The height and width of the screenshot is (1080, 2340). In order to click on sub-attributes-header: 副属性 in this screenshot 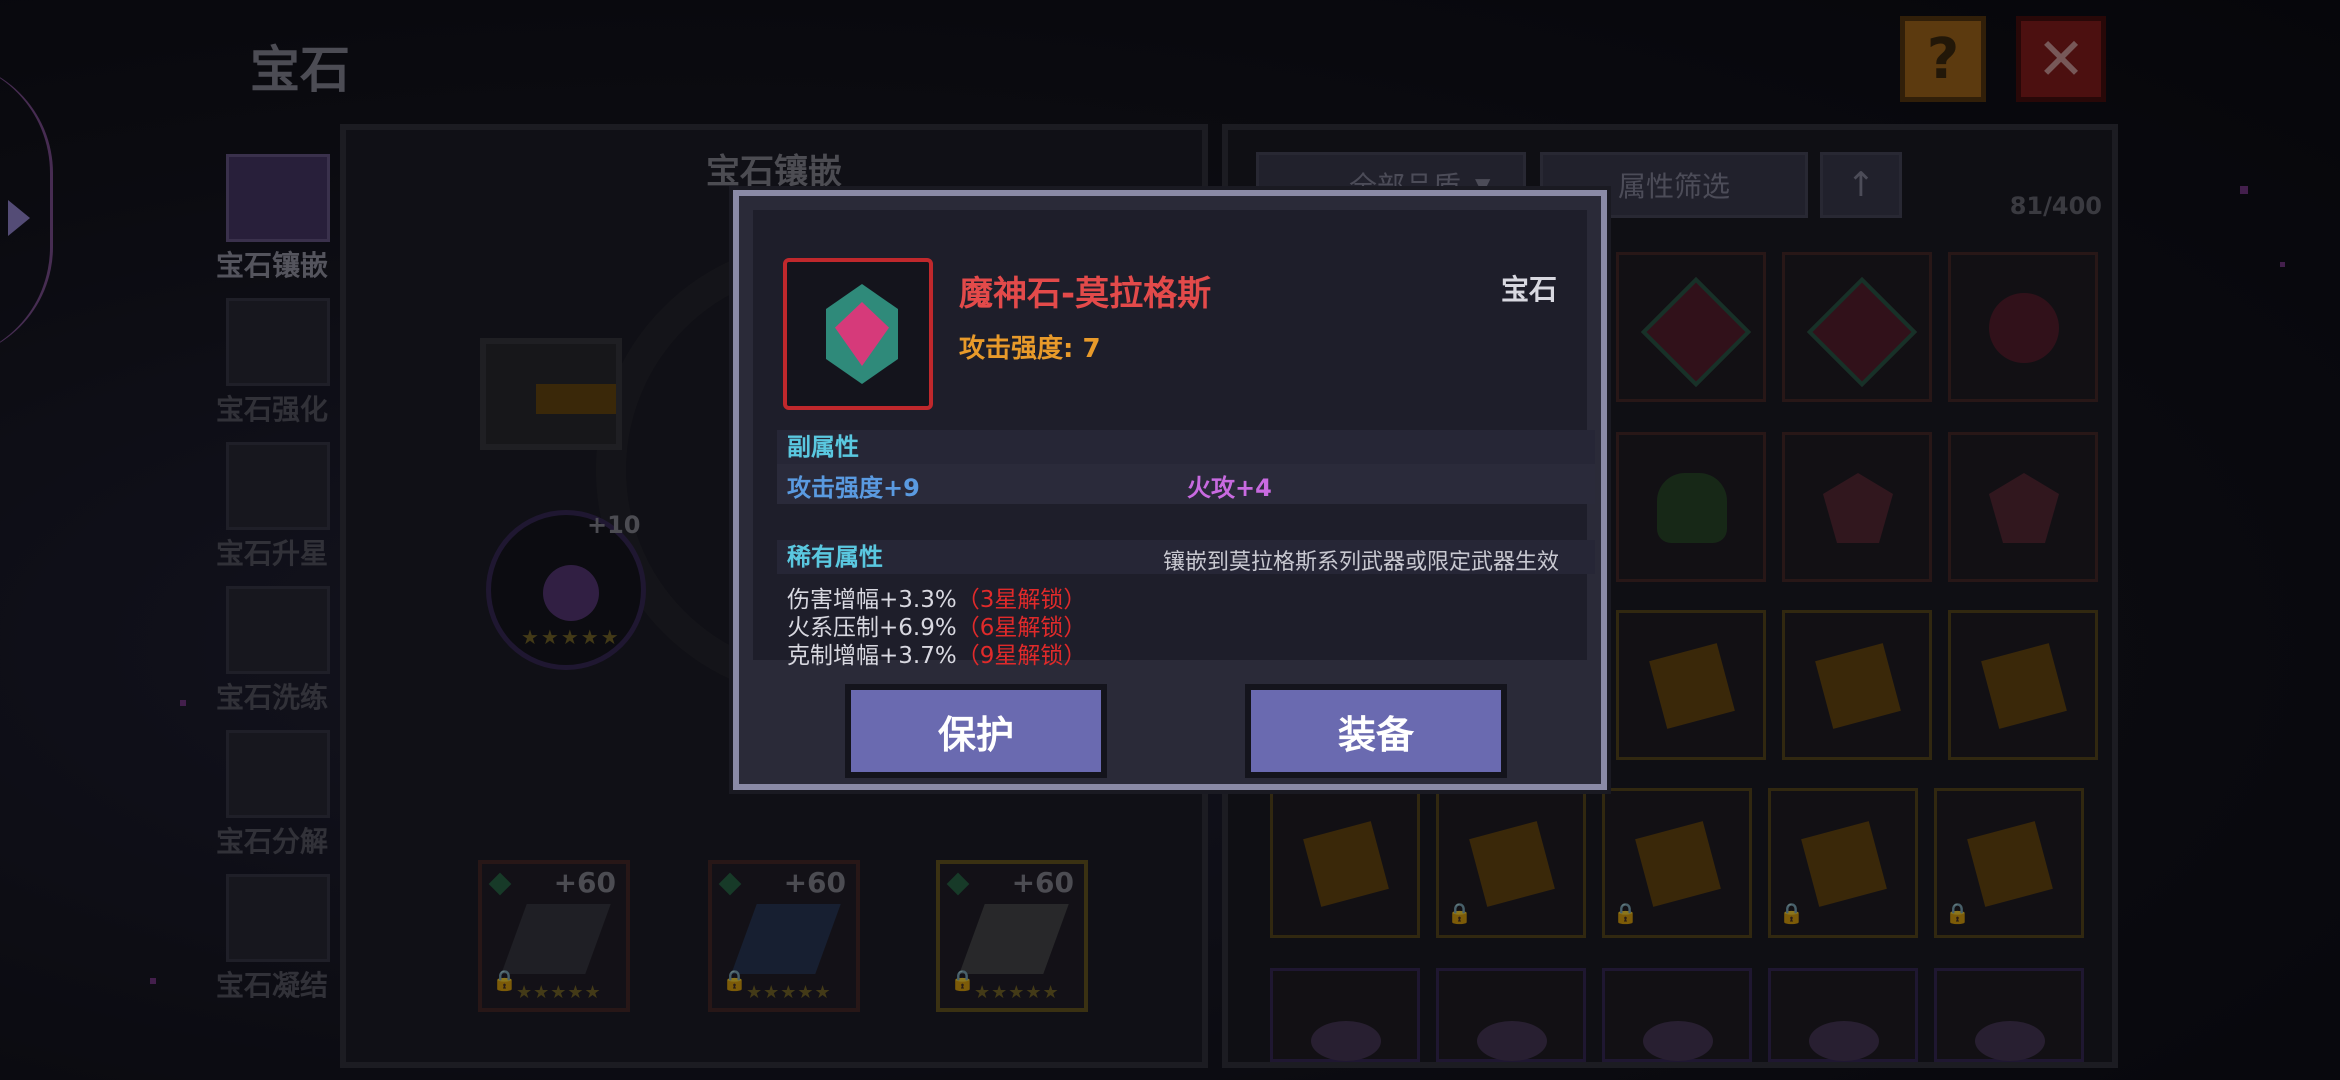, I will do `click(1186, 447)`.